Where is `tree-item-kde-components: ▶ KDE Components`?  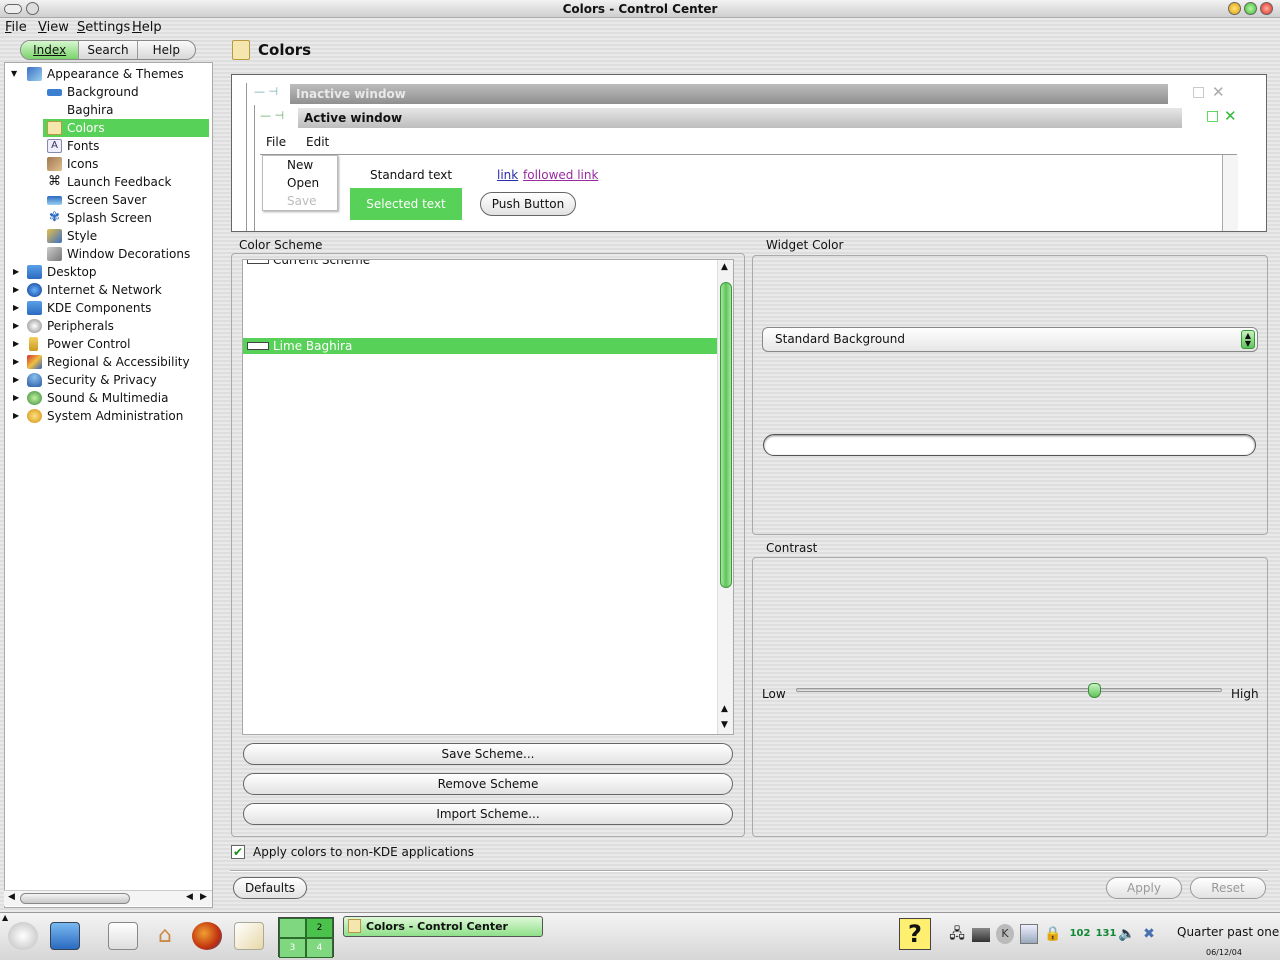 tree-item-kde-components: ▶ KDE Components is located at coordinates (108, 308).